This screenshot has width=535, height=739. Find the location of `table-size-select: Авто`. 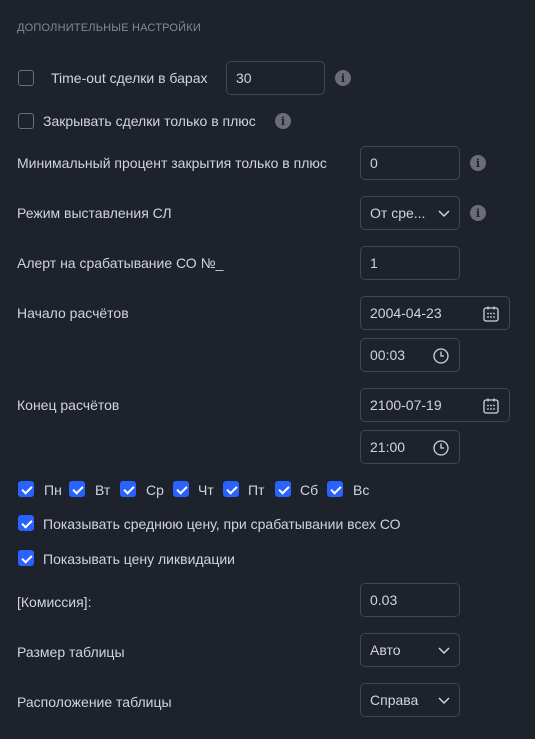

table-size-select: Авто is located at coordinates (410, 650).